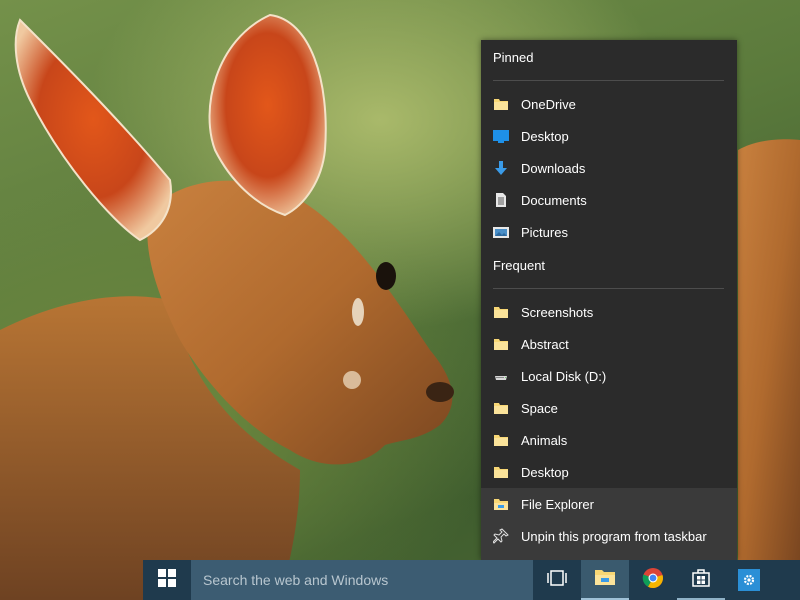  What do you see at coordinates (554, 200) in the screenshot?
I see `item-label: Documents` at bounding box center [554, 200].